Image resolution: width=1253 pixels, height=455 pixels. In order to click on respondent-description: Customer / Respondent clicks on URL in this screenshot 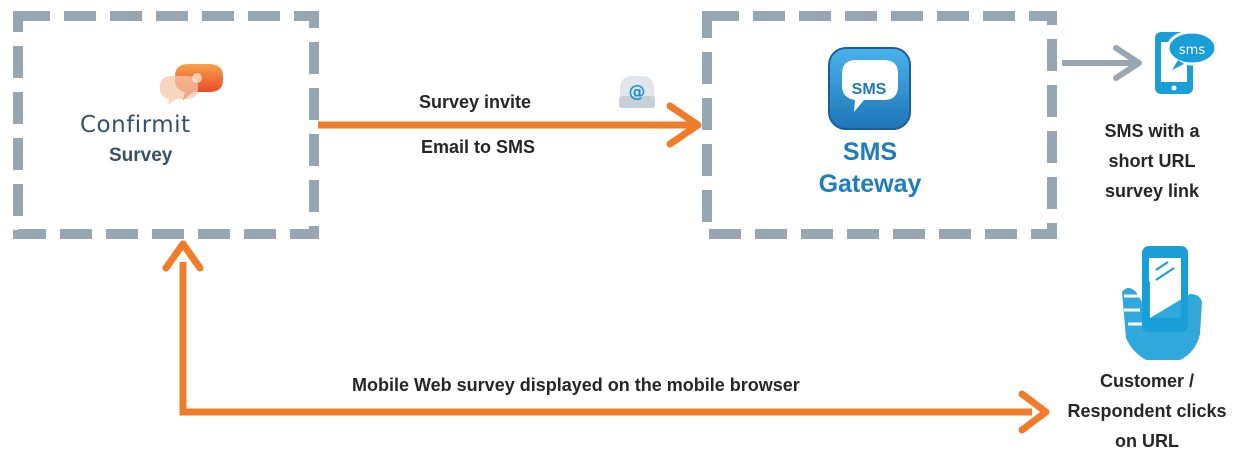, I will do `click(1147, 410)`.